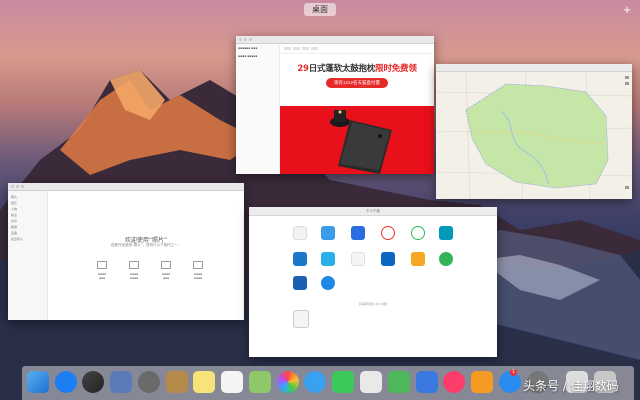 This screenshot has height=400, width=640. I want to click on appstore-window: 千人千面 获得所有的 iOS 功能, so click(373, 282).